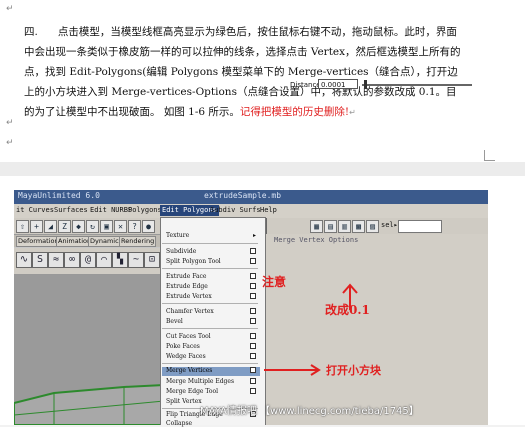 The image size is (525, 427). What do you see at coordinates (40, 260) in the screenshot?
I see `s-curve-icon: S` at bounding box center [40, 260].